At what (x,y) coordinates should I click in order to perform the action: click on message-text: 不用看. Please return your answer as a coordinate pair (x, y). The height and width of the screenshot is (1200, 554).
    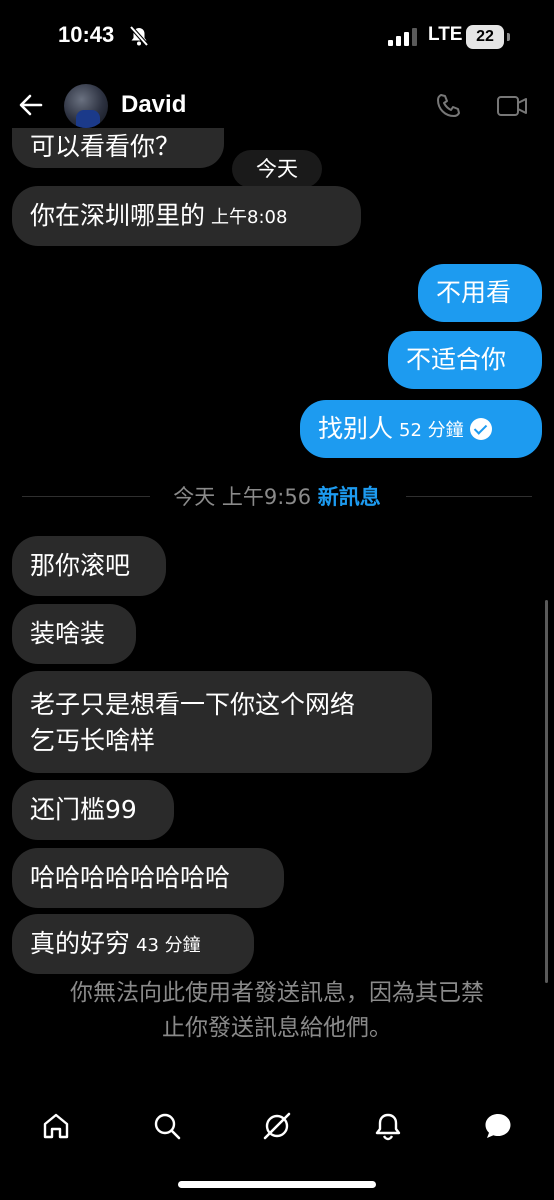
    Looking at the image, I should click on (474, 292).